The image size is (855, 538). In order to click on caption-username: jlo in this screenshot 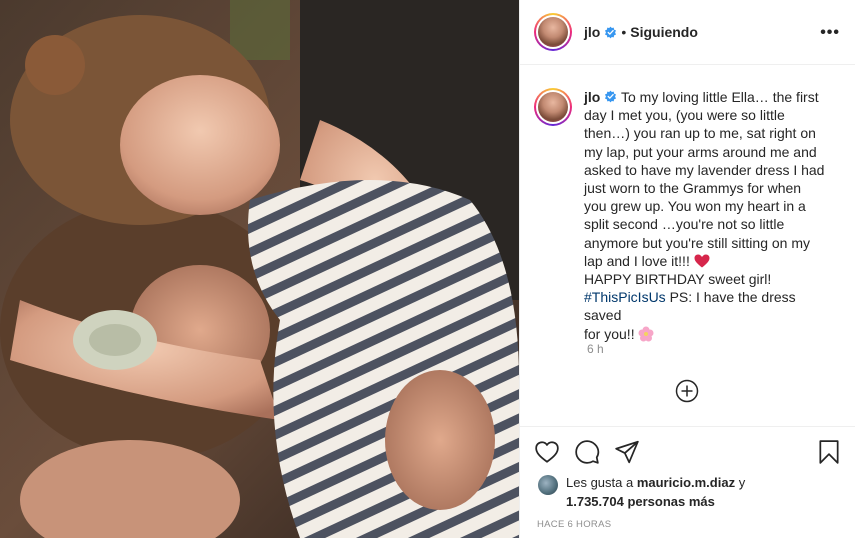, I will do `click(592, 97)`.